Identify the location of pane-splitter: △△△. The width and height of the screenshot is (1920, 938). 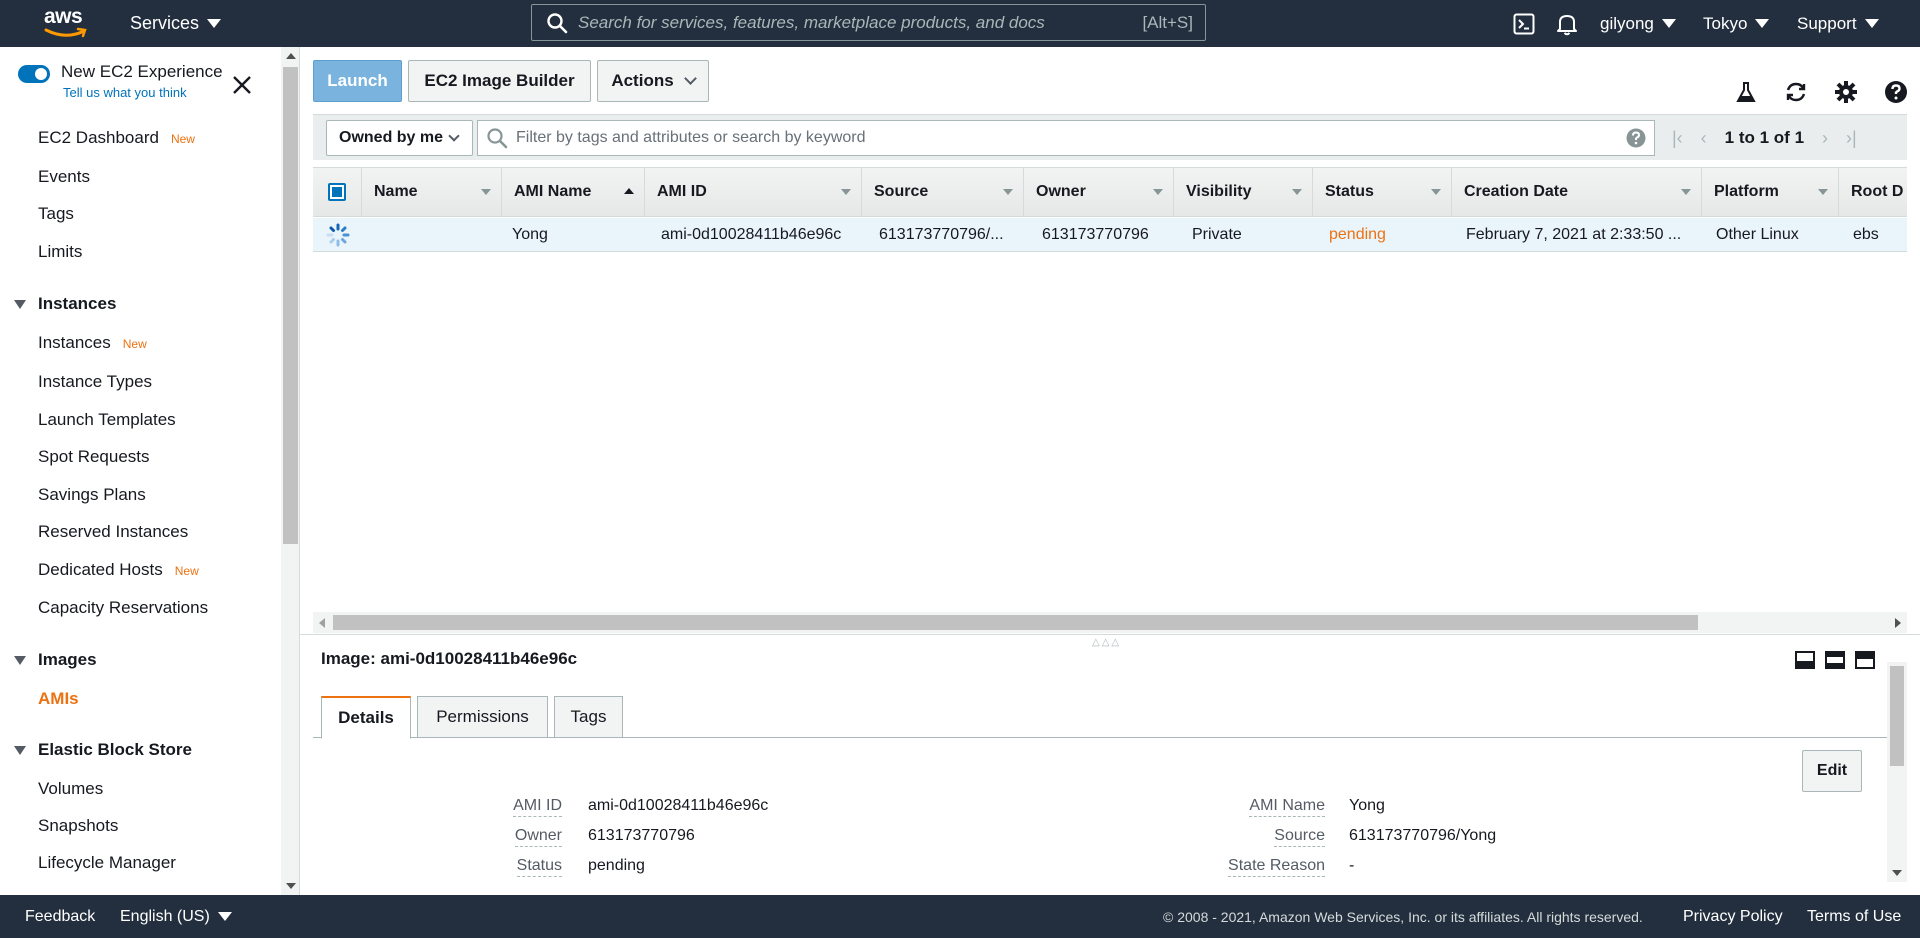
(1110, 641).